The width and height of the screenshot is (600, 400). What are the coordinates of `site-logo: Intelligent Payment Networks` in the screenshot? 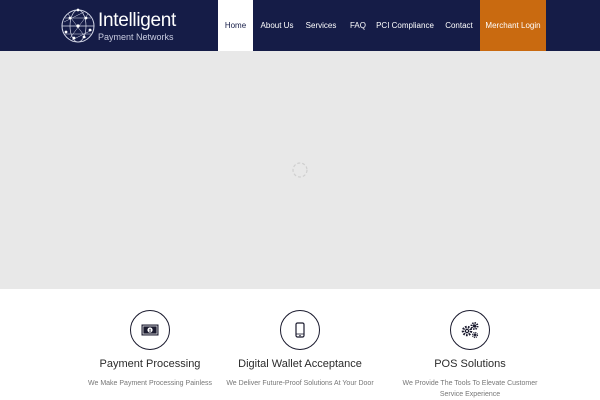 It's located at (120, 26).